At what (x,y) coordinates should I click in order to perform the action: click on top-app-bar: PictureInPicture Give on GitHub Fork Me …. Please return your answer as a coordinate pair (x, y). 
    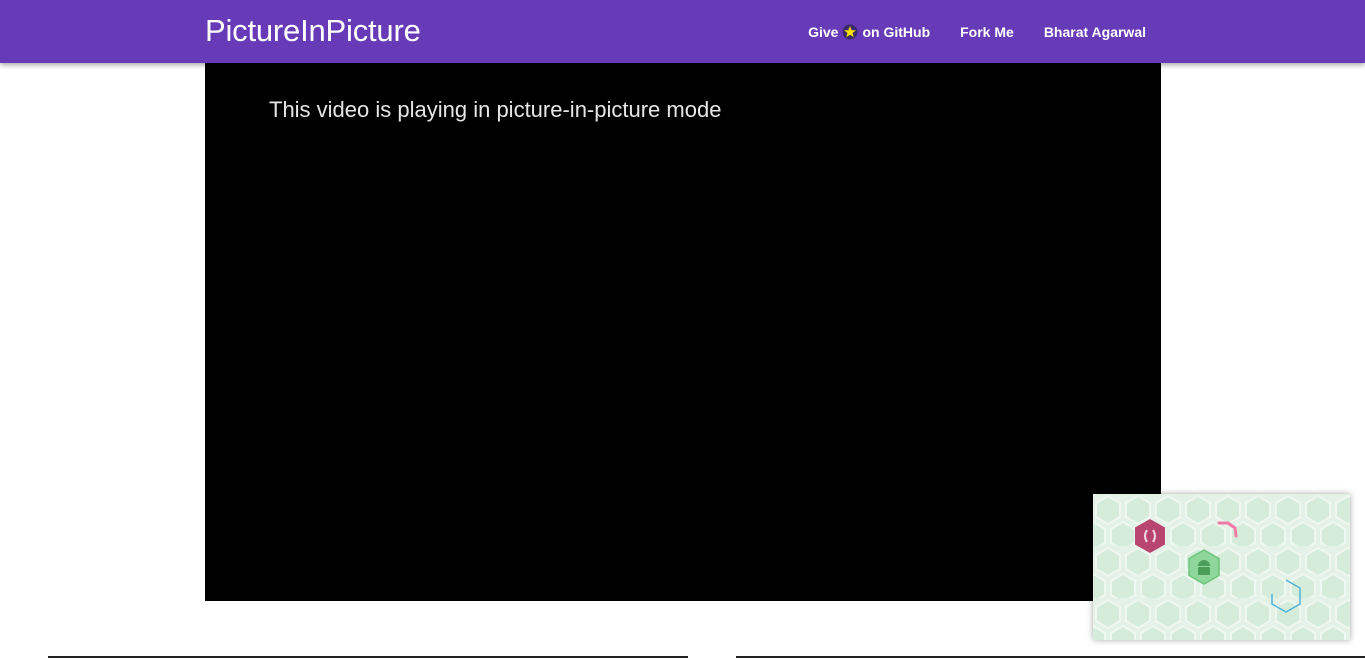
    Looking at the image, I should click on (682, 31).